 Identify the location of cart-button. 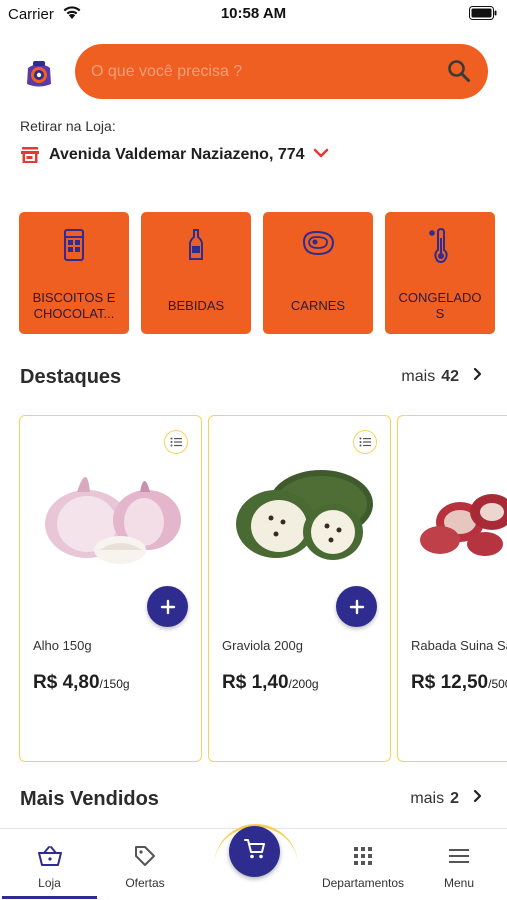
(254, 851).